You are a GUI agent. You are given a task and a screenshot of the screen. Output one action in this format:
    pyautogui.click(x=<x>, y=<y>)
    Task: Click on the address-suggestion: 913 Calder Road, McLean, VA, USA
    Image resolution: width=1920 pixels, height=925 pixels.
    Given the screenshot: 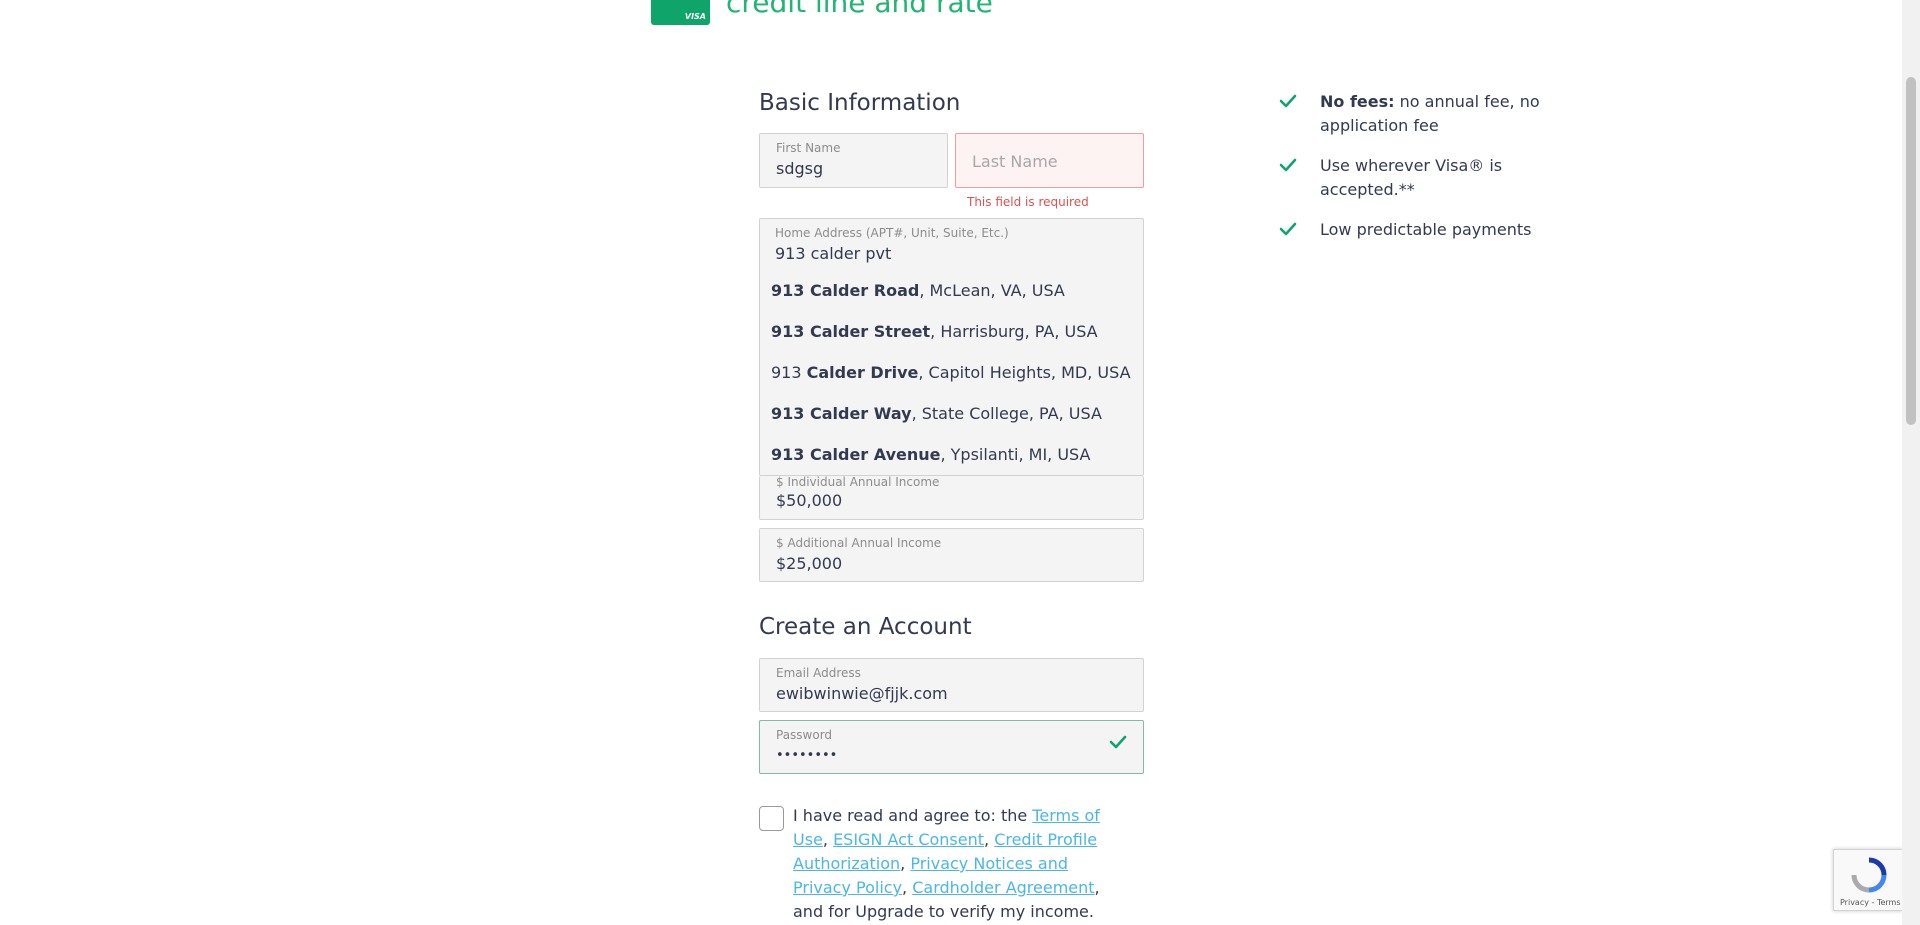 What is the action you would take?
    pyautogui.click(x=918, y=290)
    